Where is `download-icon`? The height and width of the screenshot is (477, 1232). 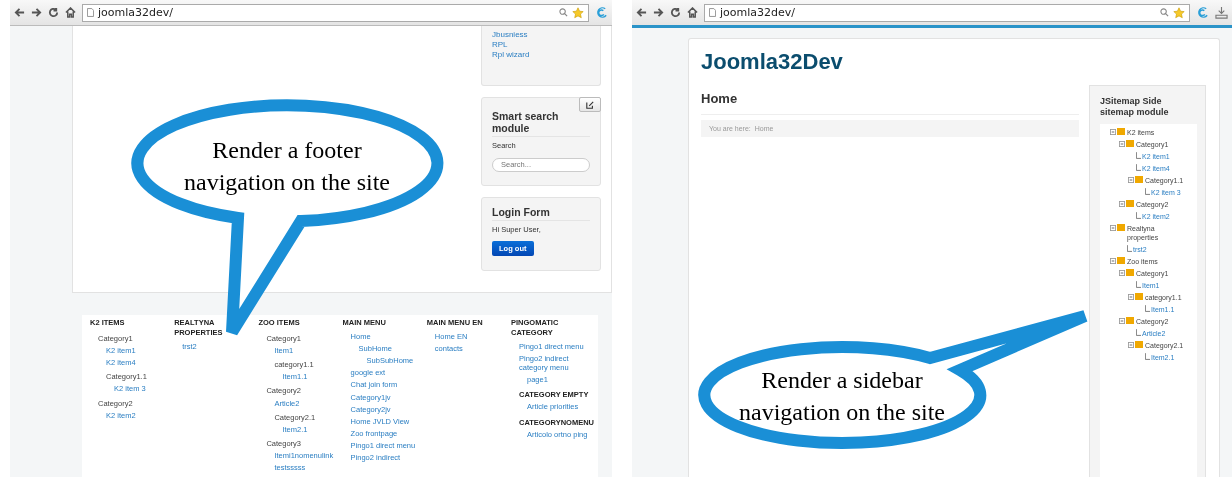 download-icon is located at coordinates (1221, 12).